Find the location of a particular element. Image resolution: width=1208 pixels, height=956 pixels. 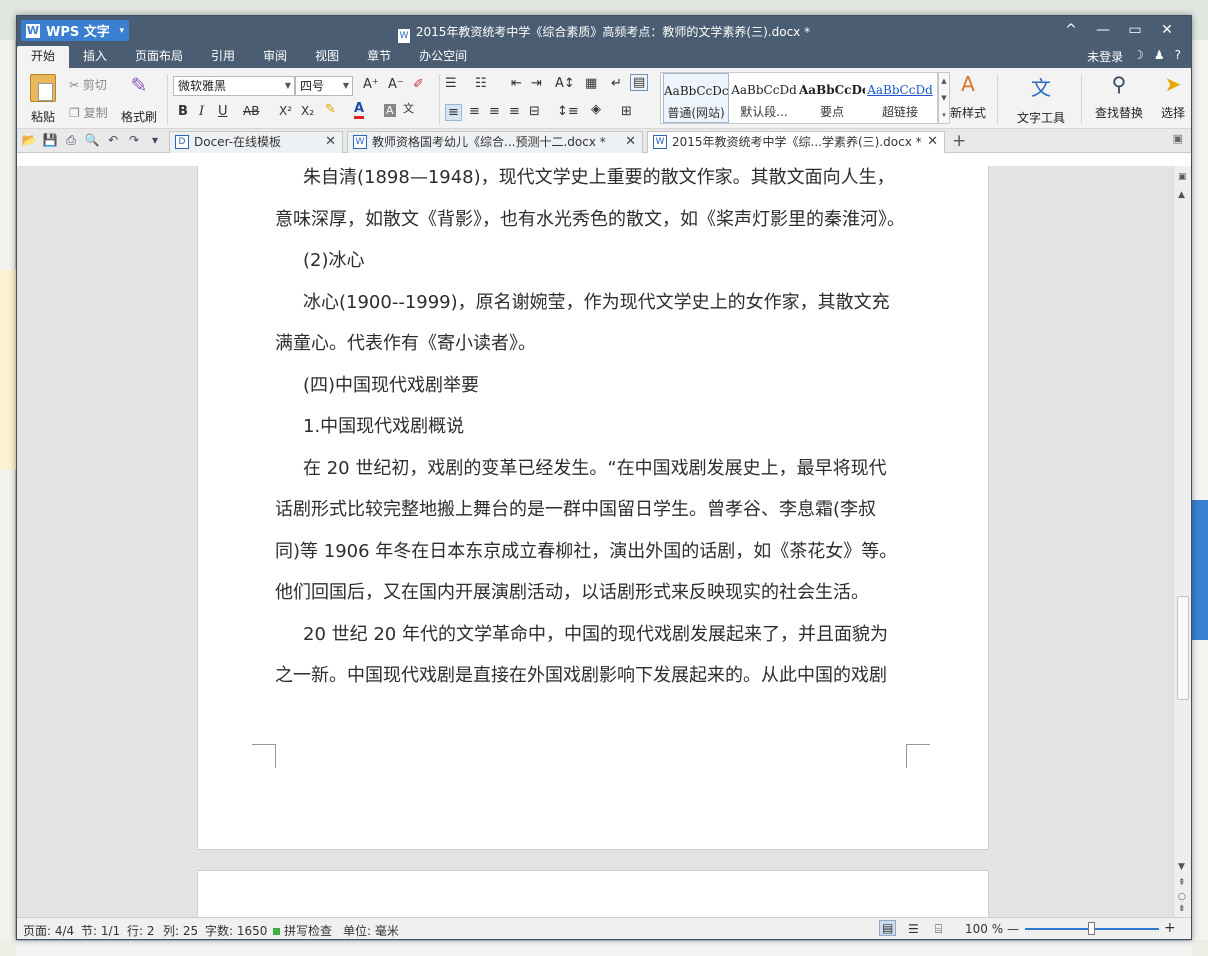

style-key-point: AaBbCcDc 要点 is located at coordinates (832, 98).